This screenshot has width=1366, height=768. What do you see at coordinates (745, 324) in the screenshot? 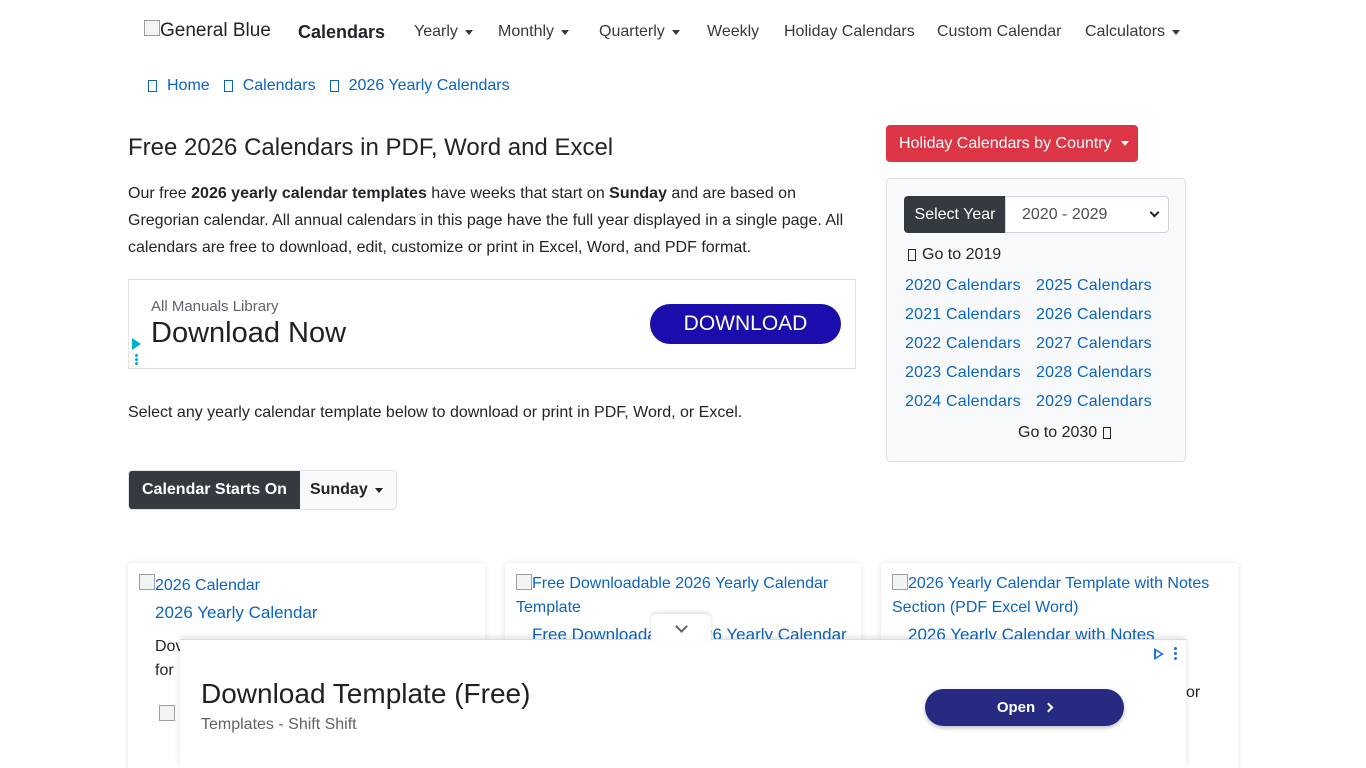
I see `ad-download-button: DOWNLOAD` at bounding box center [745, 324].